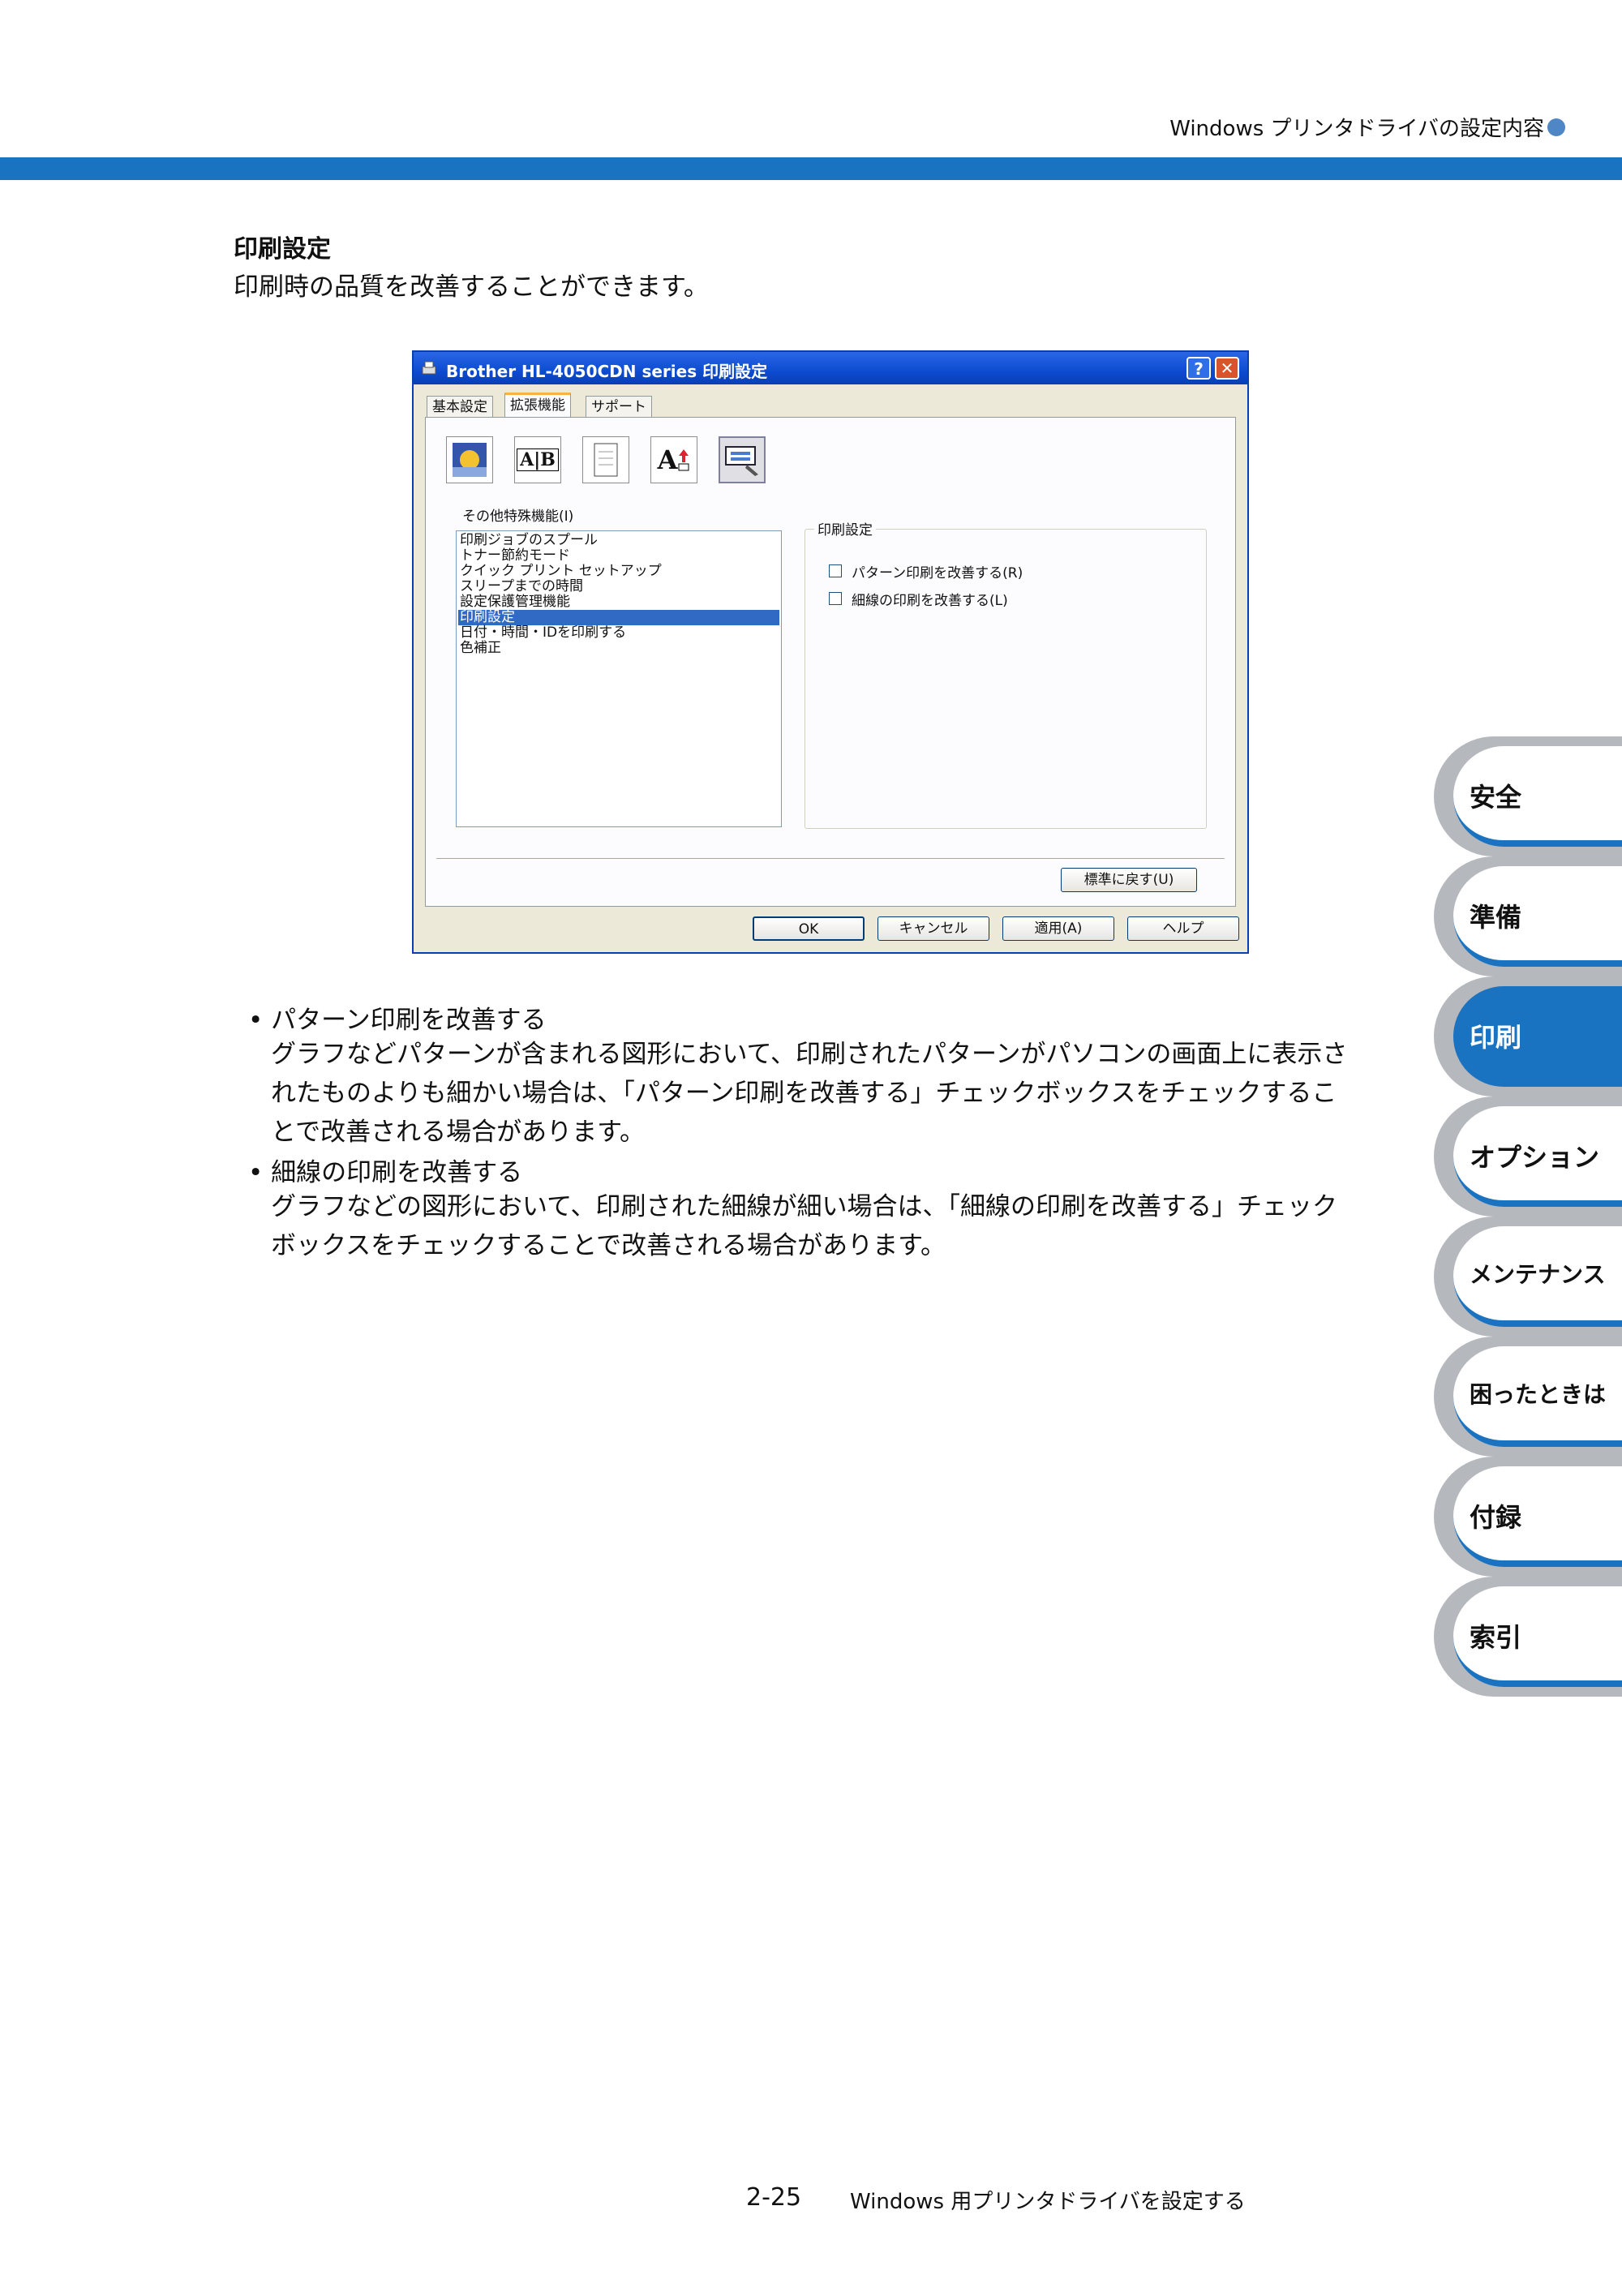  Describe the element at coordinates (538, 405) in the screenshot. I see `tab-advanced: 拡張機能` at that location.